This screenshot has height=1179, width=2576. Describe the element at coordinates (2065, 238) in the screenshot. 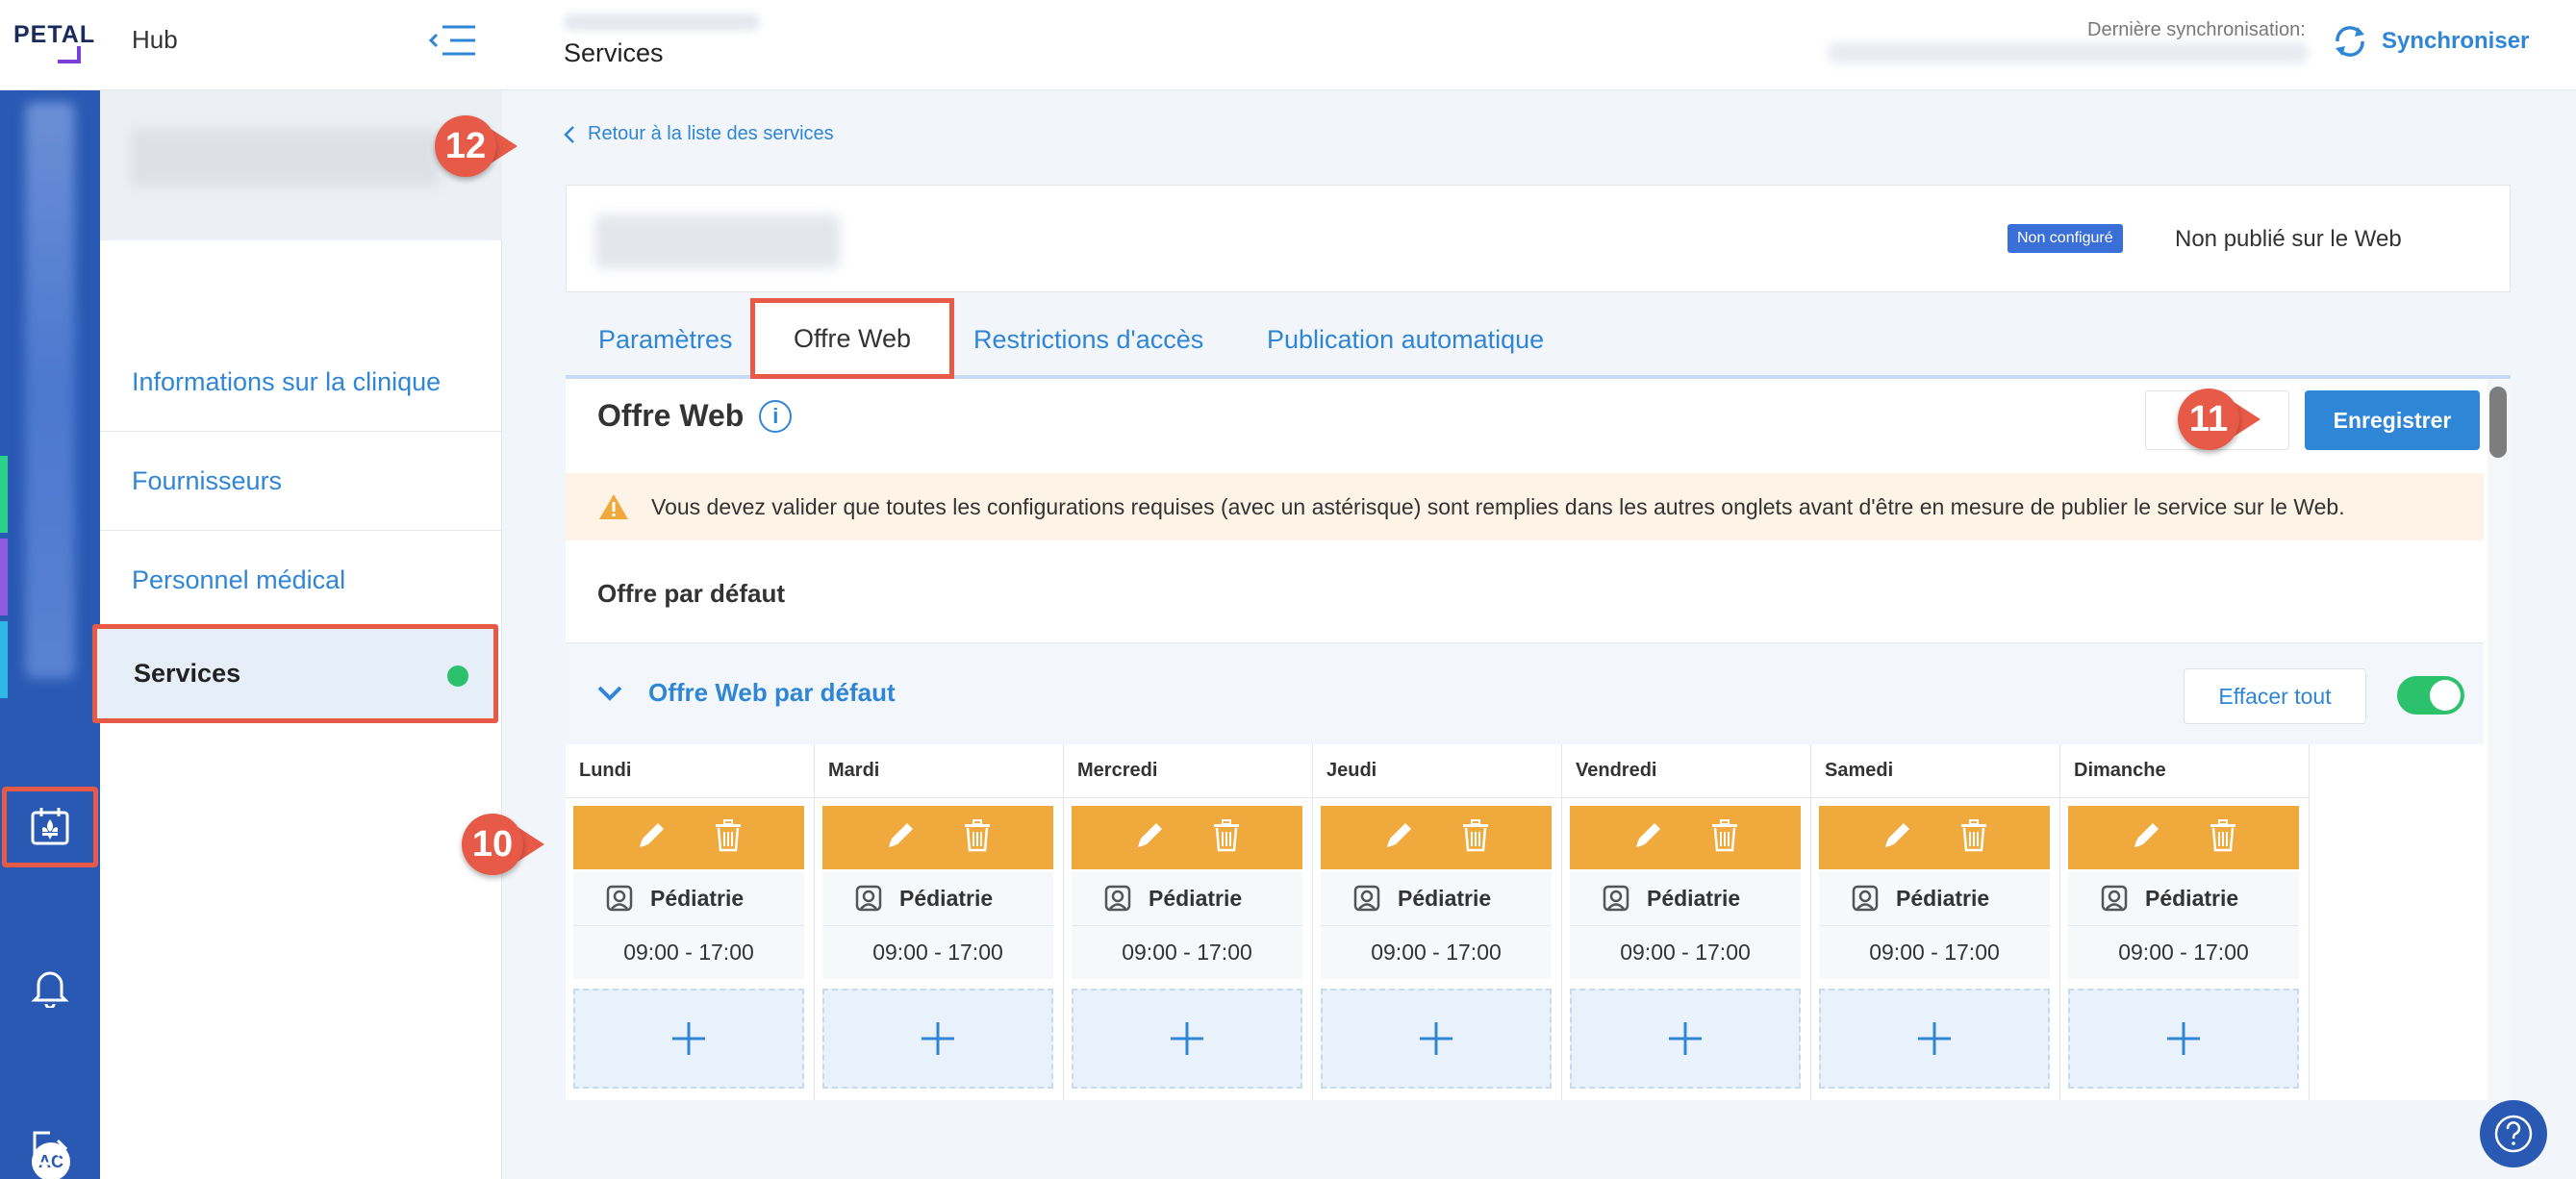

I see `status-badge: Non configuré` at that location.